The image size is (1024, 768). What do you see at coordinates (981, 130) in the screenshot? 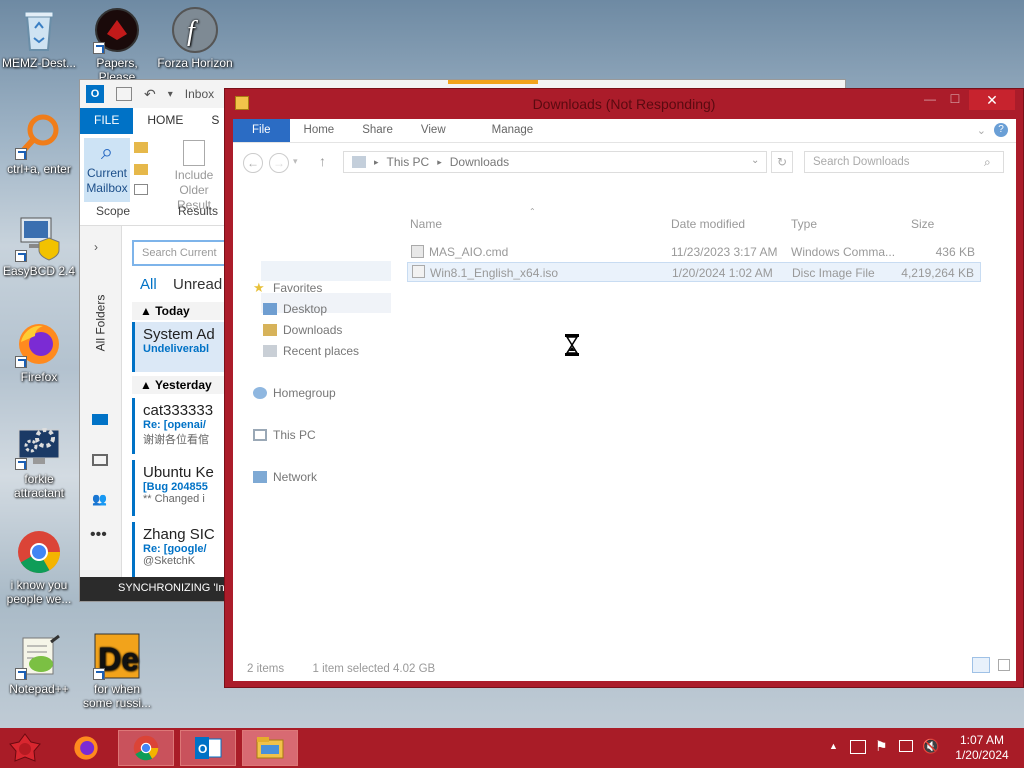
I see `expand-ribbon-icon: ⌄` at bounding box center [981, 130].